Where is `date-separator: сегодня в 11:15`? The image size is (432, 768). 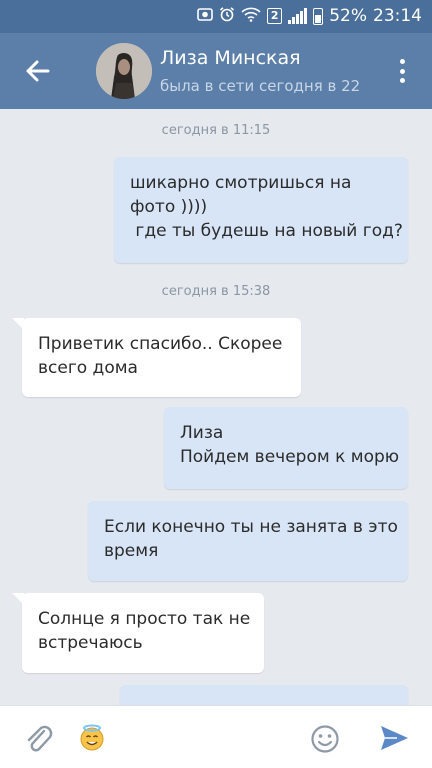
date-separator: сегодня в 11:15 is located at coordinates (216, 130).